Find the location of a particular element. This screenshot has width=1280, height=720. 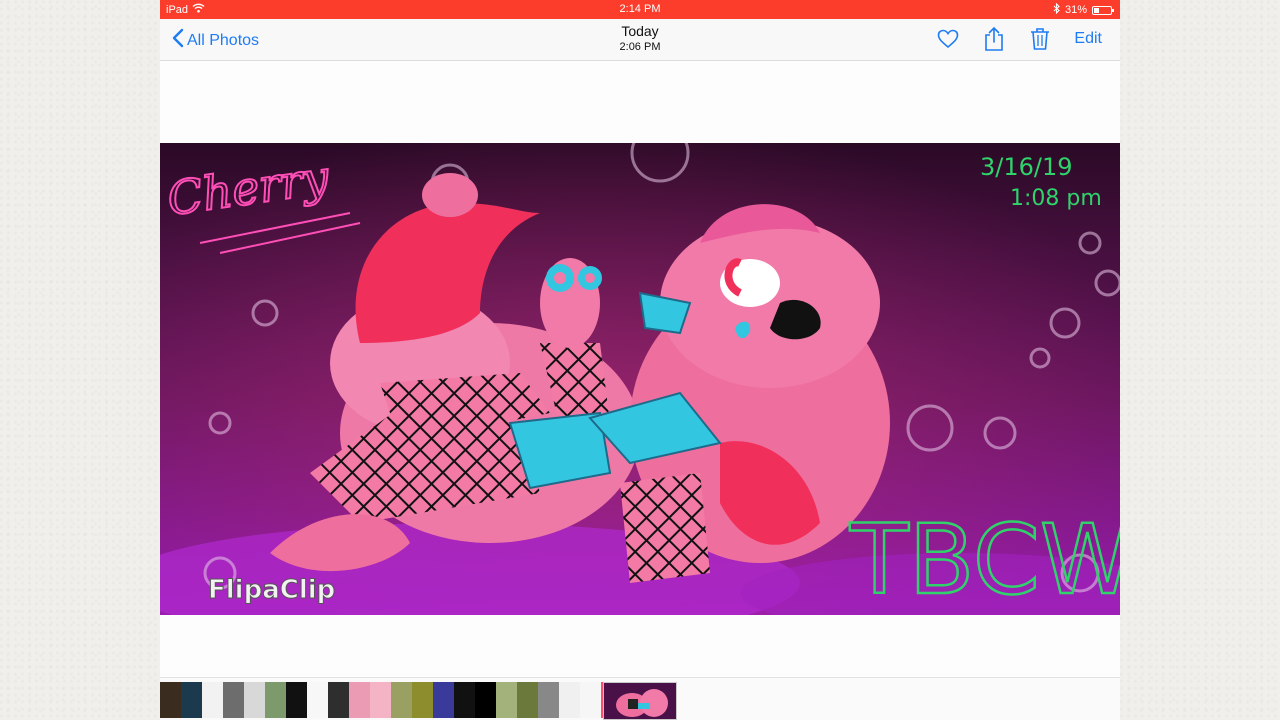

bluetooth-icon is located at coordinates (1056, 9).